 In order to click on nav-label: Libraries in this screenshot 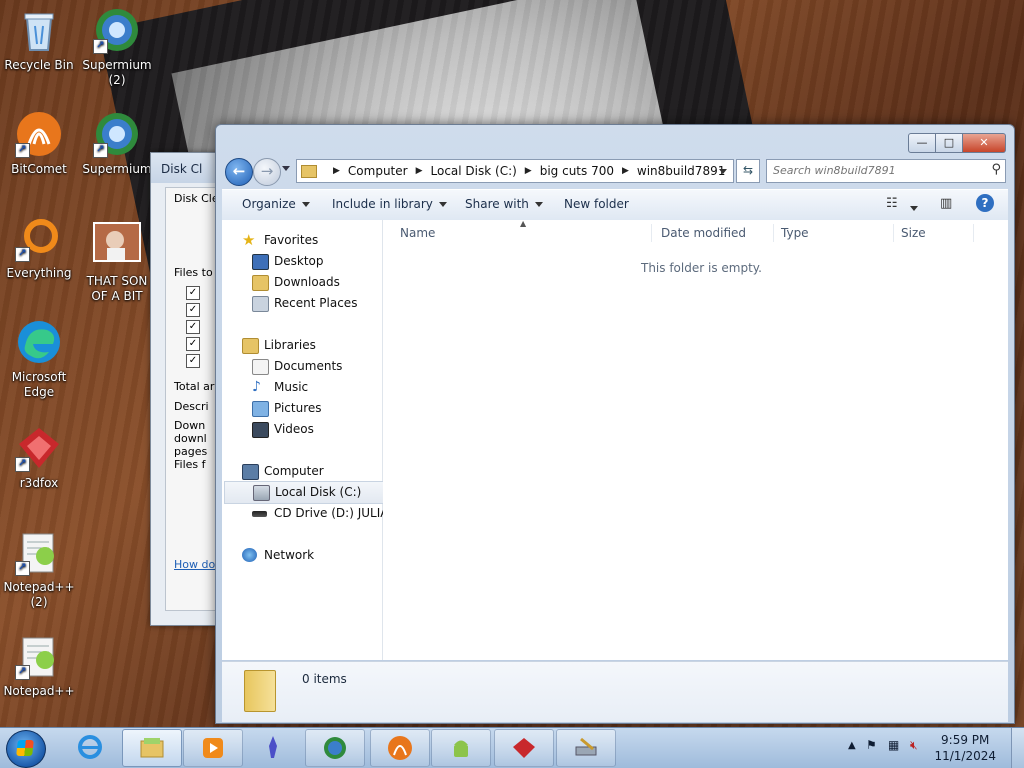, I will do `click(290, 345)`.